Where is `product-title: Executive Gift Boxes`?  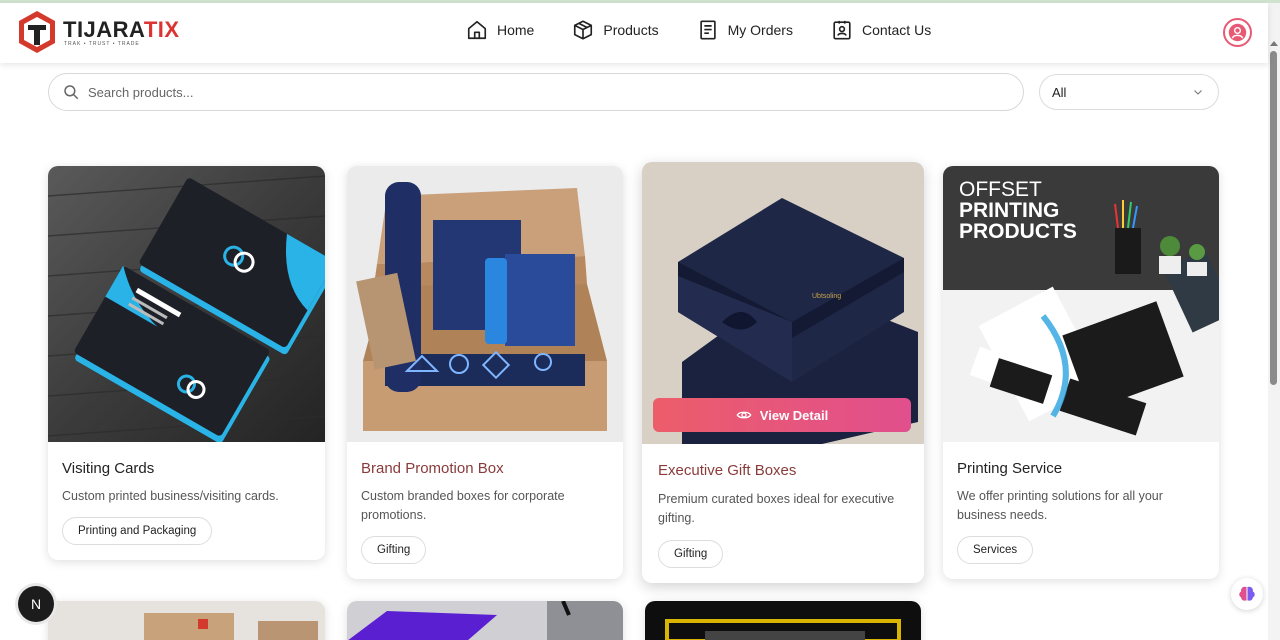 product-title: Executive Gift Boxes is located at coordinates (727, 470).